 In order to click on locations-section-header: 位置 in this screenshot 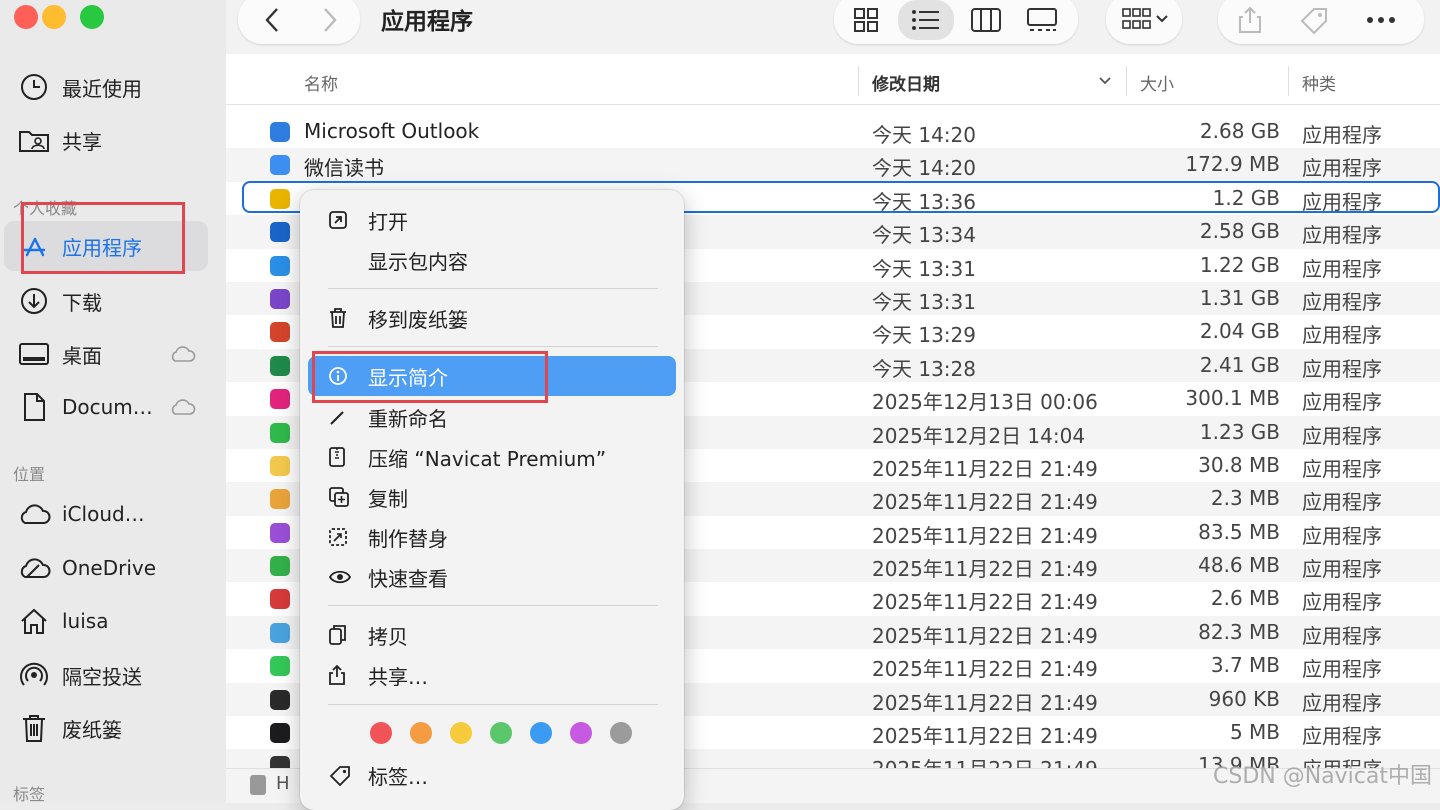, I will do `click(29, 474)`.